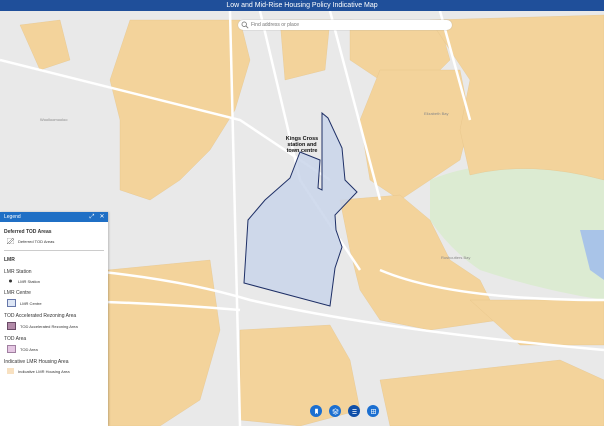 This screenshot has width=604, height=426. What do you see at coordinates (9, 260) in the screenshot?
I see `section-lmr-title: LMR` at bounding box center [9, 260].